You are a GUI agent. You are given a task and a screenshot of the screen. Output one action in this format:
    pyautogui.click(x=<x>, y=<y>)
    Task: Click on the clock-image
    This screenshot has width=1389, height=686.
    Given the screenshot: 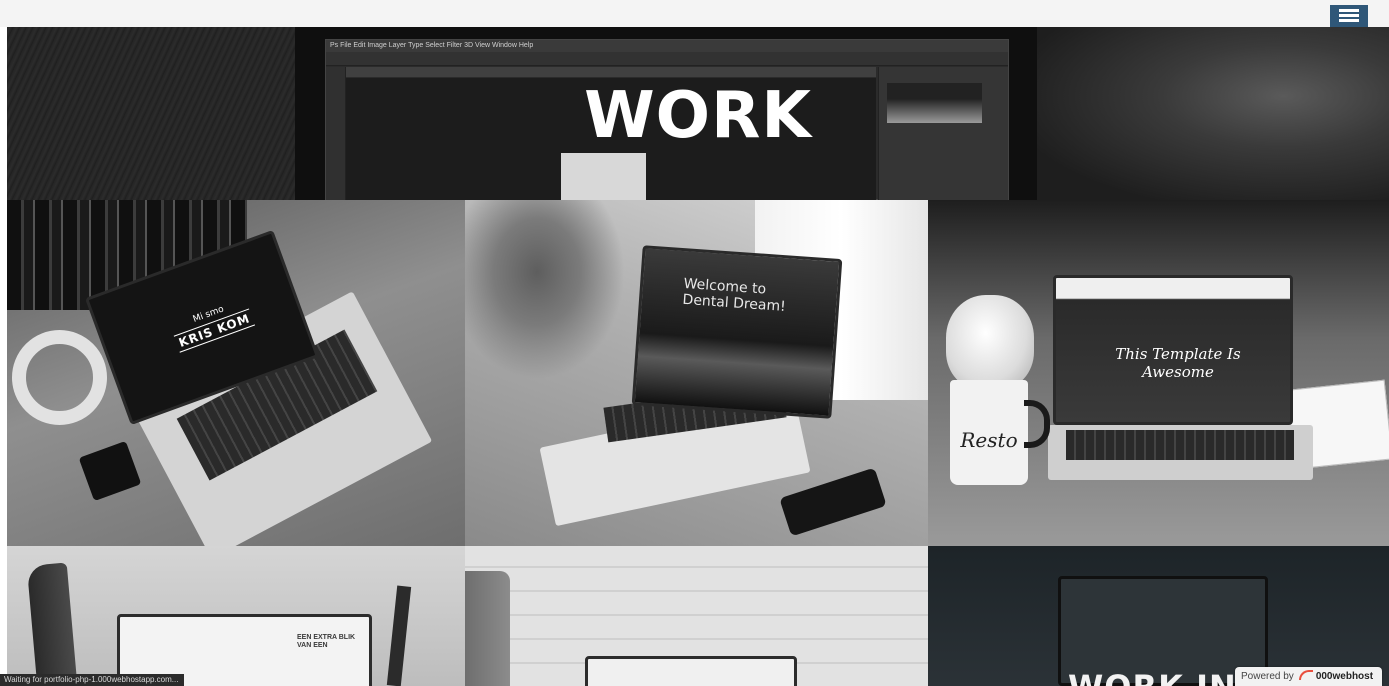 What is the action you would take?
    pyautogui.click(x=110, y=471)
    